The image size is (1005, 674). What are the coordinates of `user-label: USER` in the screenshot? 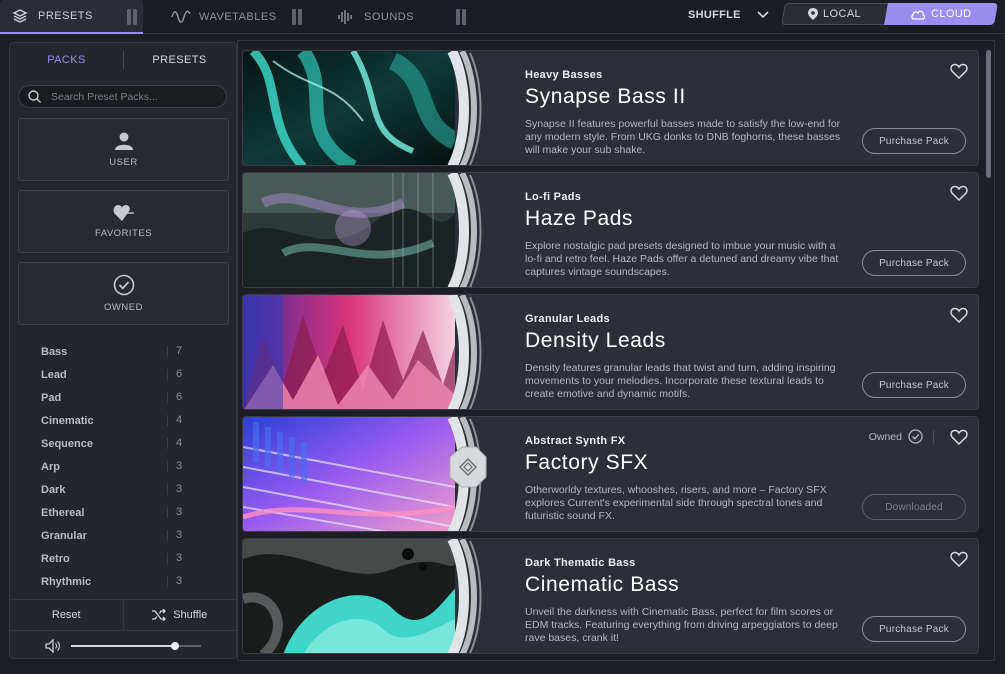 It's located at (123, 162).